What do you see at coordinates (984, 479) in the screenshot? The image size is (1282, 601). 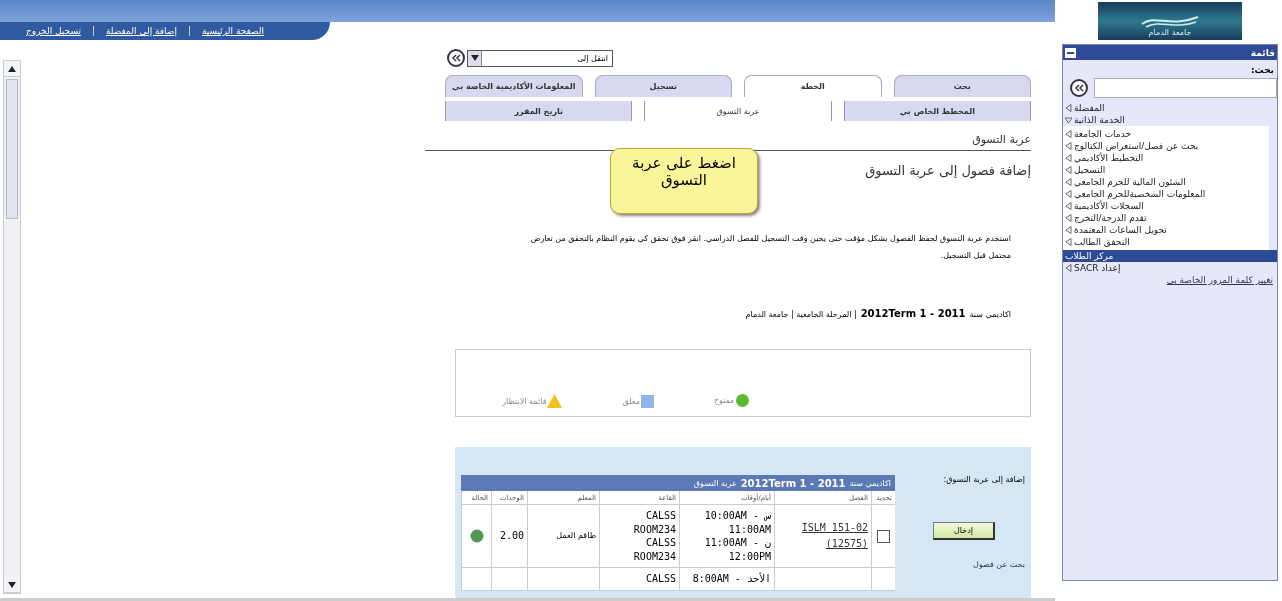 I see `add-to-cart-label: إضافة إلى عربة التسوق:` at bounding box center [984, 479].